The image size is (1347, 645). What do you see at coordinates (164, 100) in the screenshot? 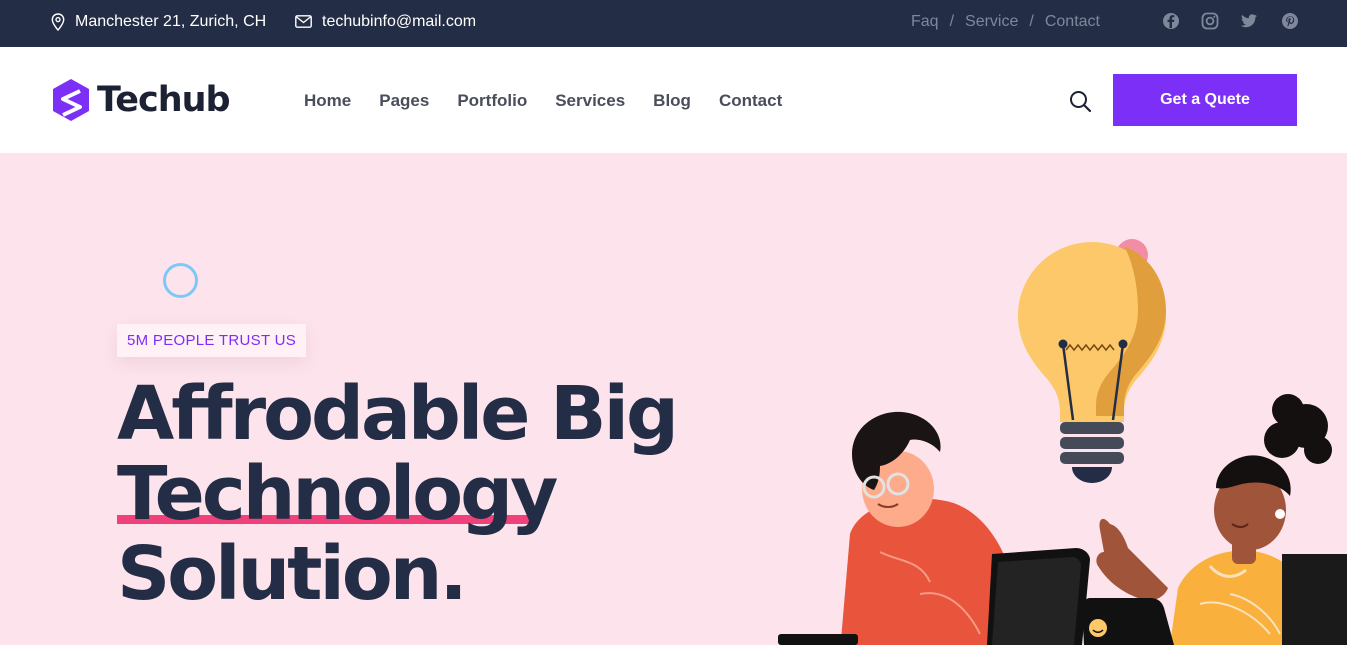
I see `logo-text: Techub` at bounding box center [164, 100].